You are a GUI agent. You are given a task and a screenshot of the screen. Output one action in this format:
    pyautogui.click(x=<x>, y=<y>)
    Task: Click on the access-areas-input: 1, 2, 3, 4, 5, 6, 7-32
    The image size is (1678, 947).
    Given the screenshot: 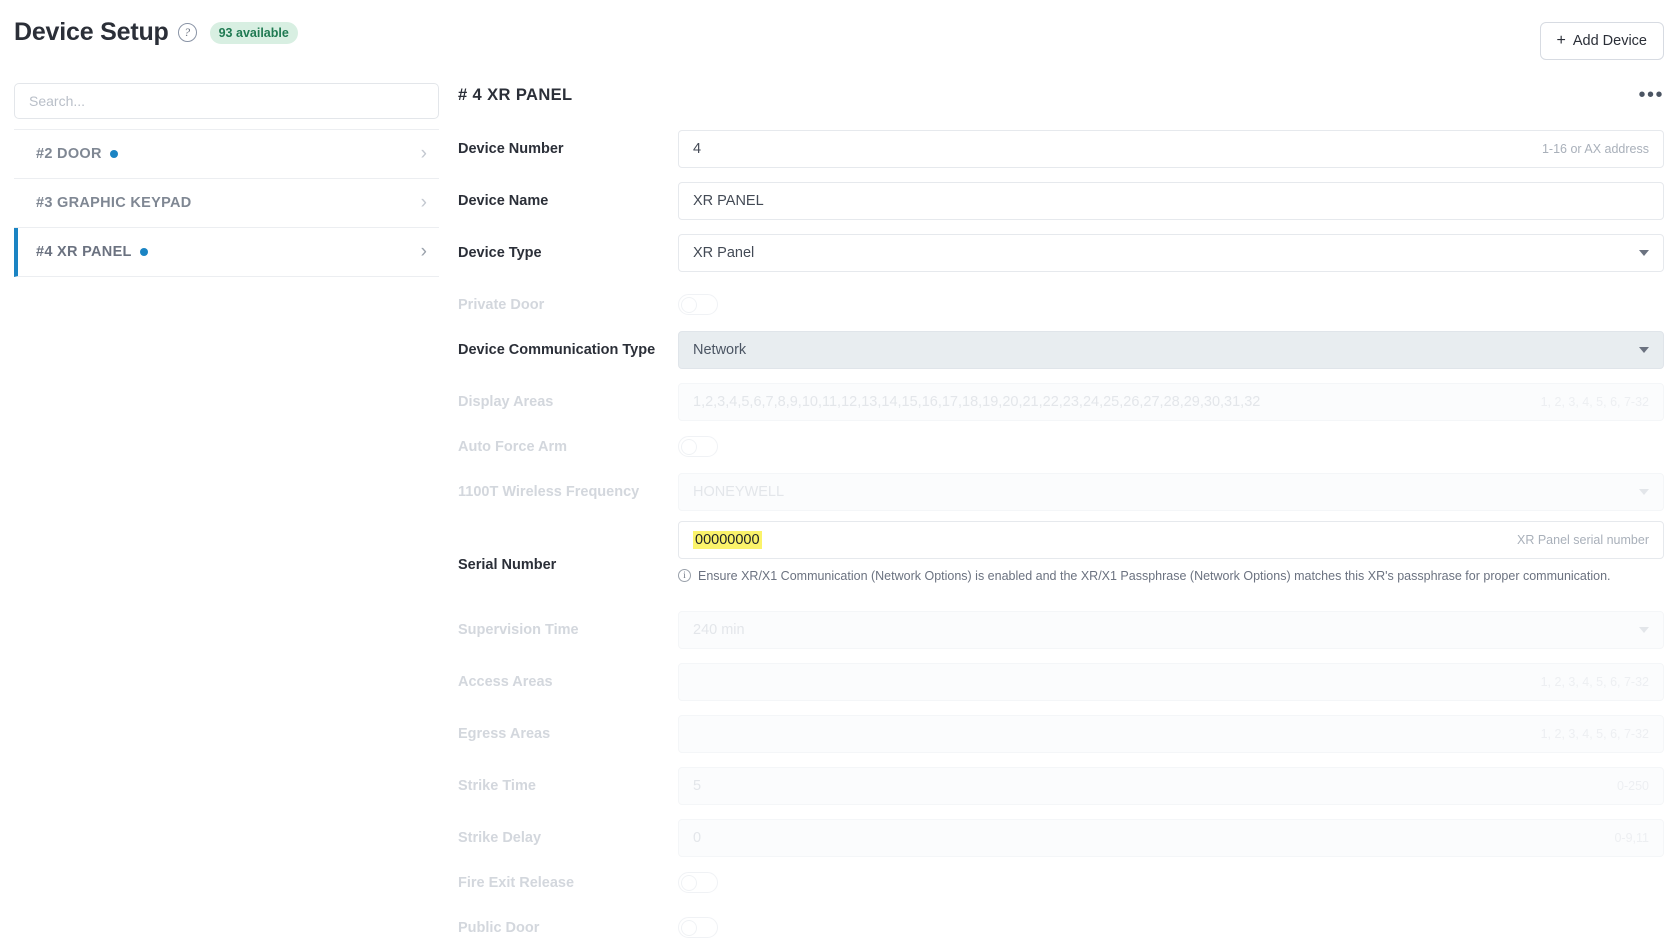 What is the action you would take?
    pyautogui.click(x=1171, y=681)
    